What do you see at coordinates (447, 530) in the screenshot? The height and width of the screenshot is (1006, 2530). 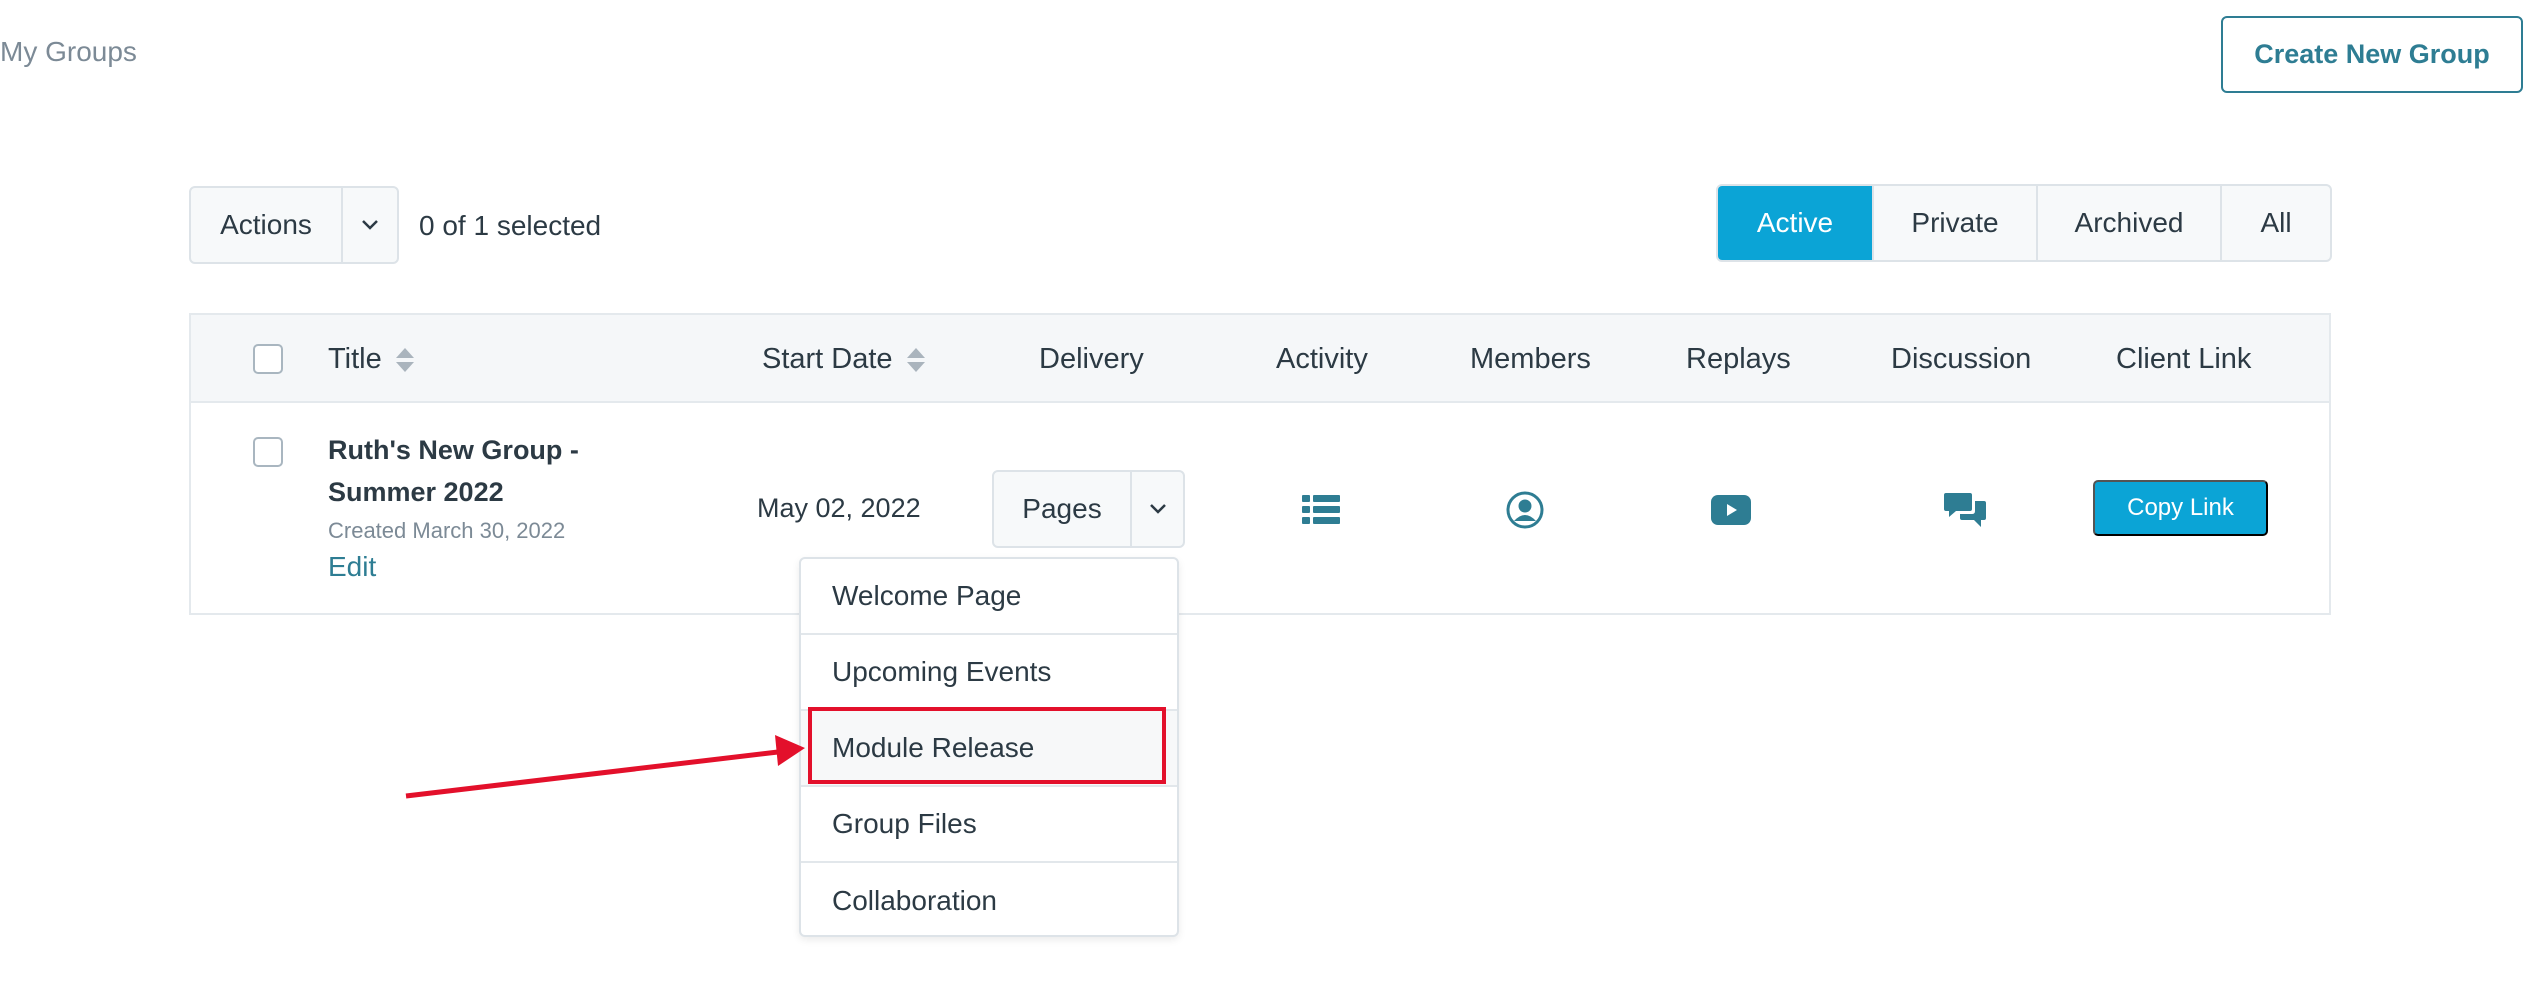 I see `group-created-date: Created March 30, 2022` at bounding box center [447, 530].